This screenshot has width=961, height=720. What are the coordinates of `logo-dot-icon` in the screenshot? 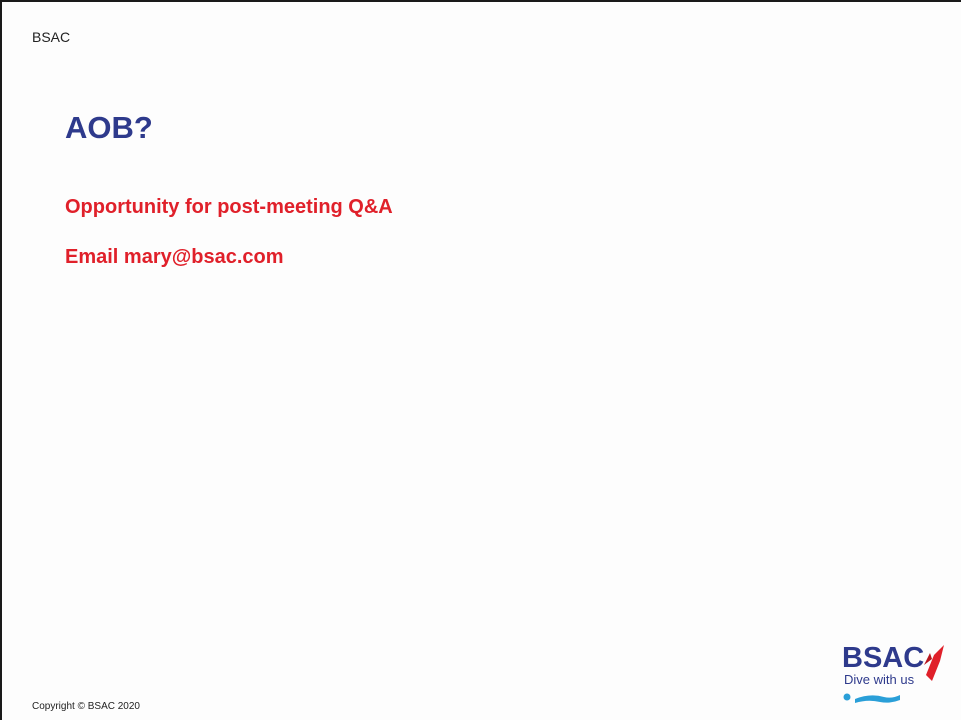 It's located at (847, 697).